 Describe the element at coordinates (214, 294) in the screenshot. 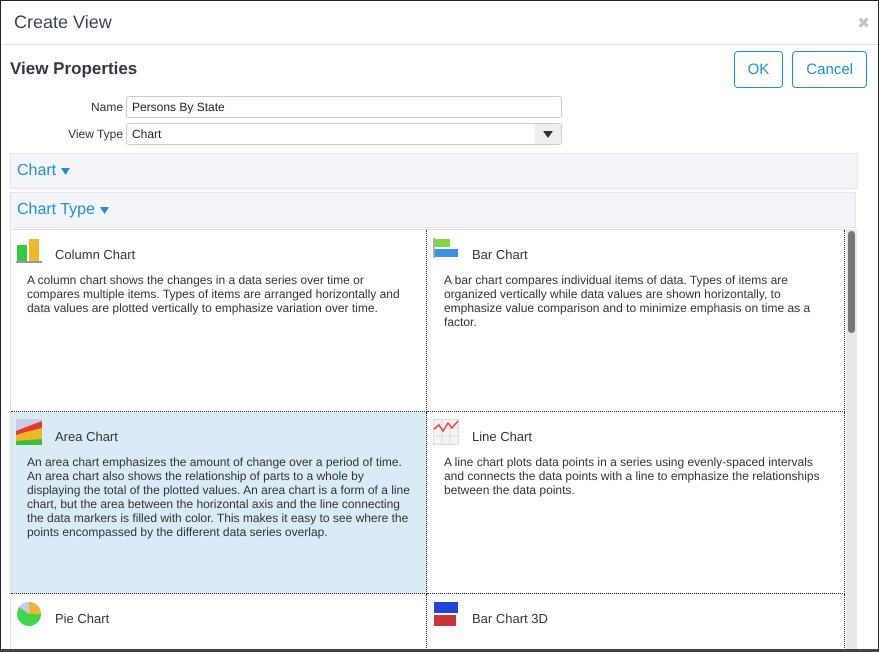

I see `chart-type-description: A column chart shows the changes in a data series over time or compares multiple items. Types of items are arranged horizontally and data values are plotted vertically to emphasize variation over time.` at that location.